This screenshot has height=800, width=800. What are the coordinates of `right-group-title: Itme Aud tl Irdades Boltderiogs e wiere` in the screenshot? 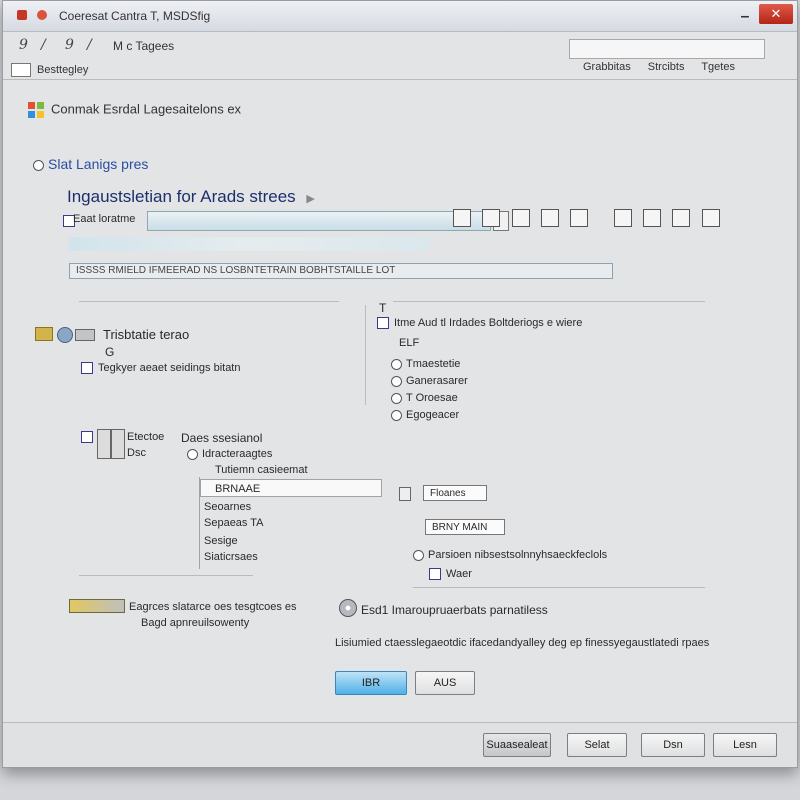 It's located at (479, 323).